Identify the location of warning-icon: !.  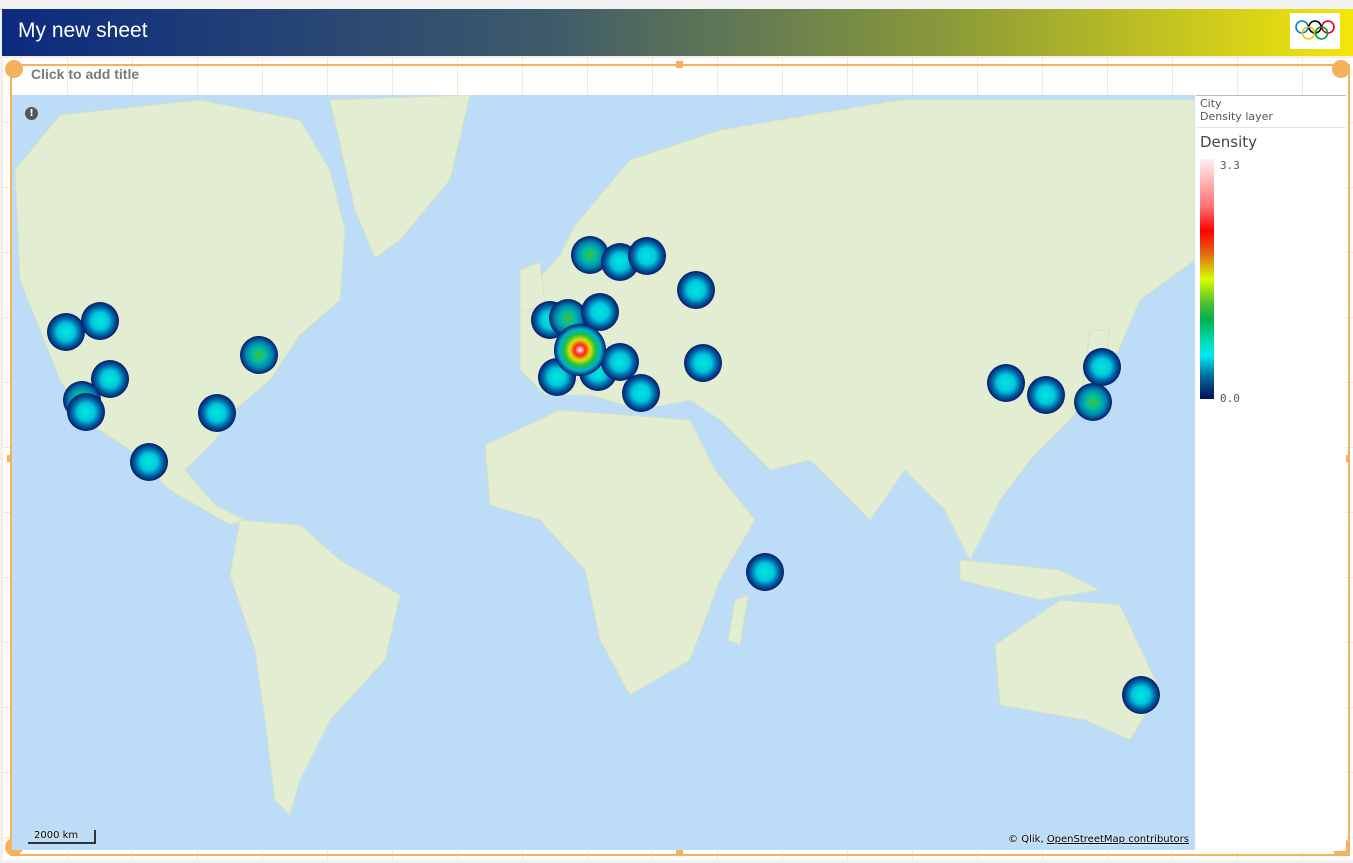
(31, 113).